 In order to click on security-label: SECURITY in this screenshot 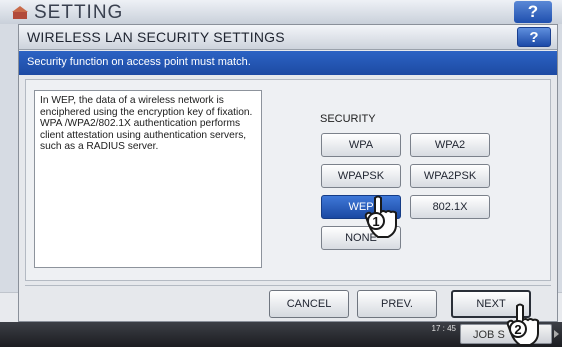, I will do `click(348, 119)`.